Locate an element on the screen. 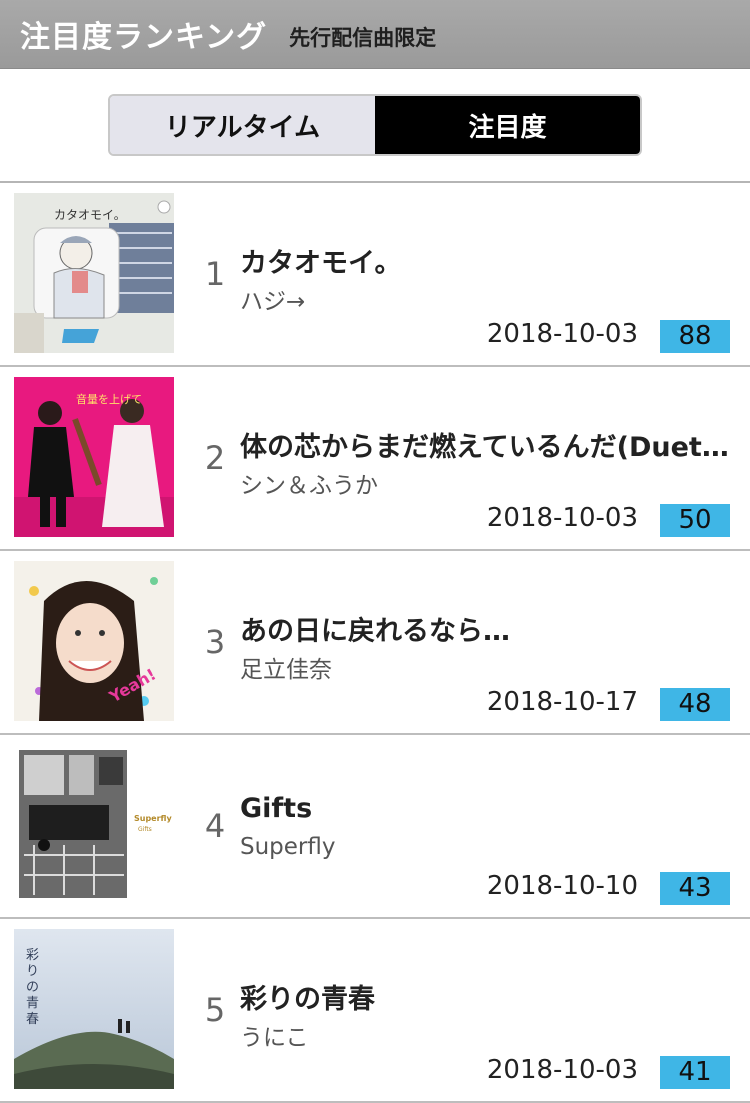 The height and width of the screenshot is (1103, 750). svg-text: Superfly is located at coordinates (153, 818).